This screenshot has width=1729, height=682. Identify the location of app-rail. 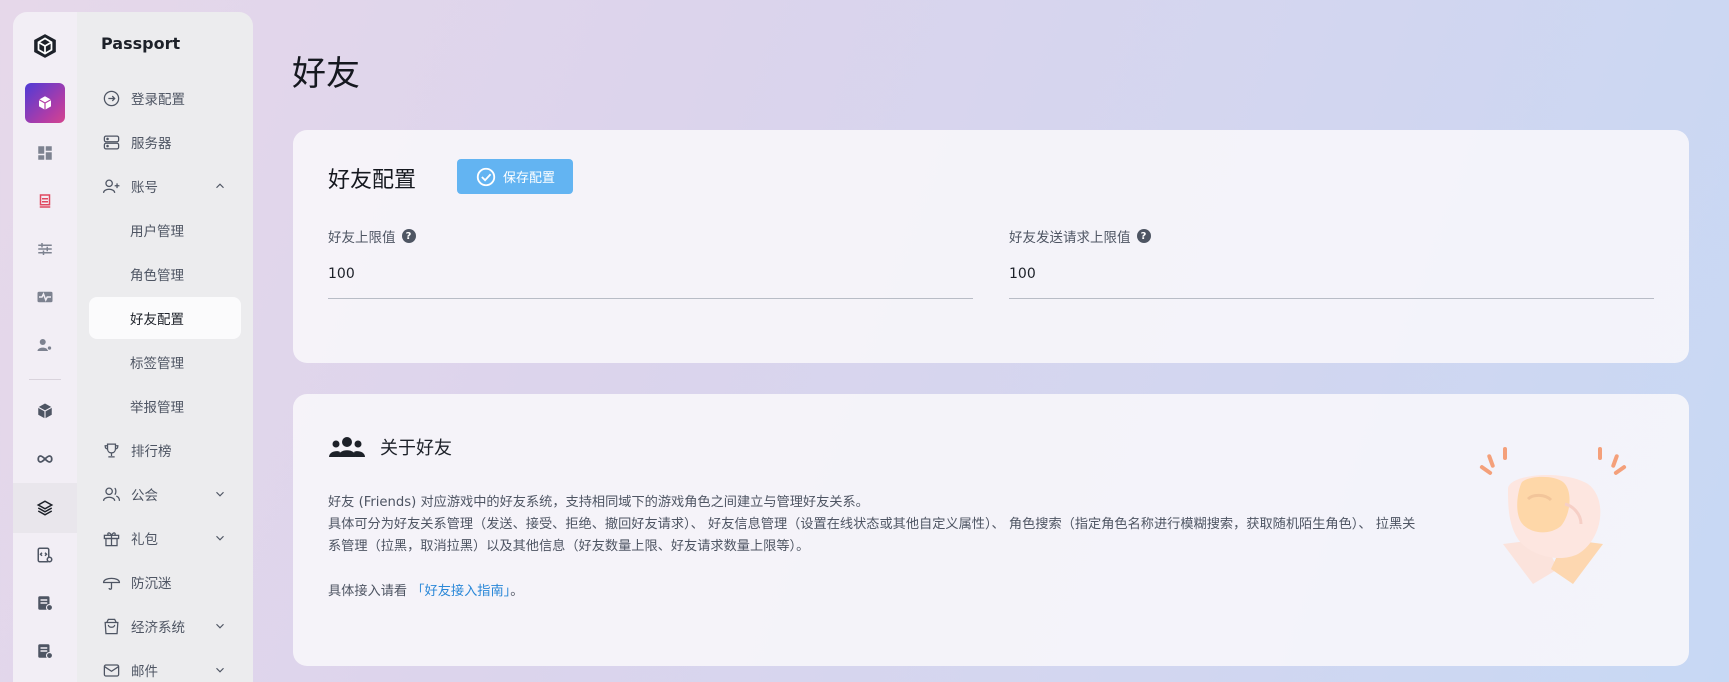
(45, 347).